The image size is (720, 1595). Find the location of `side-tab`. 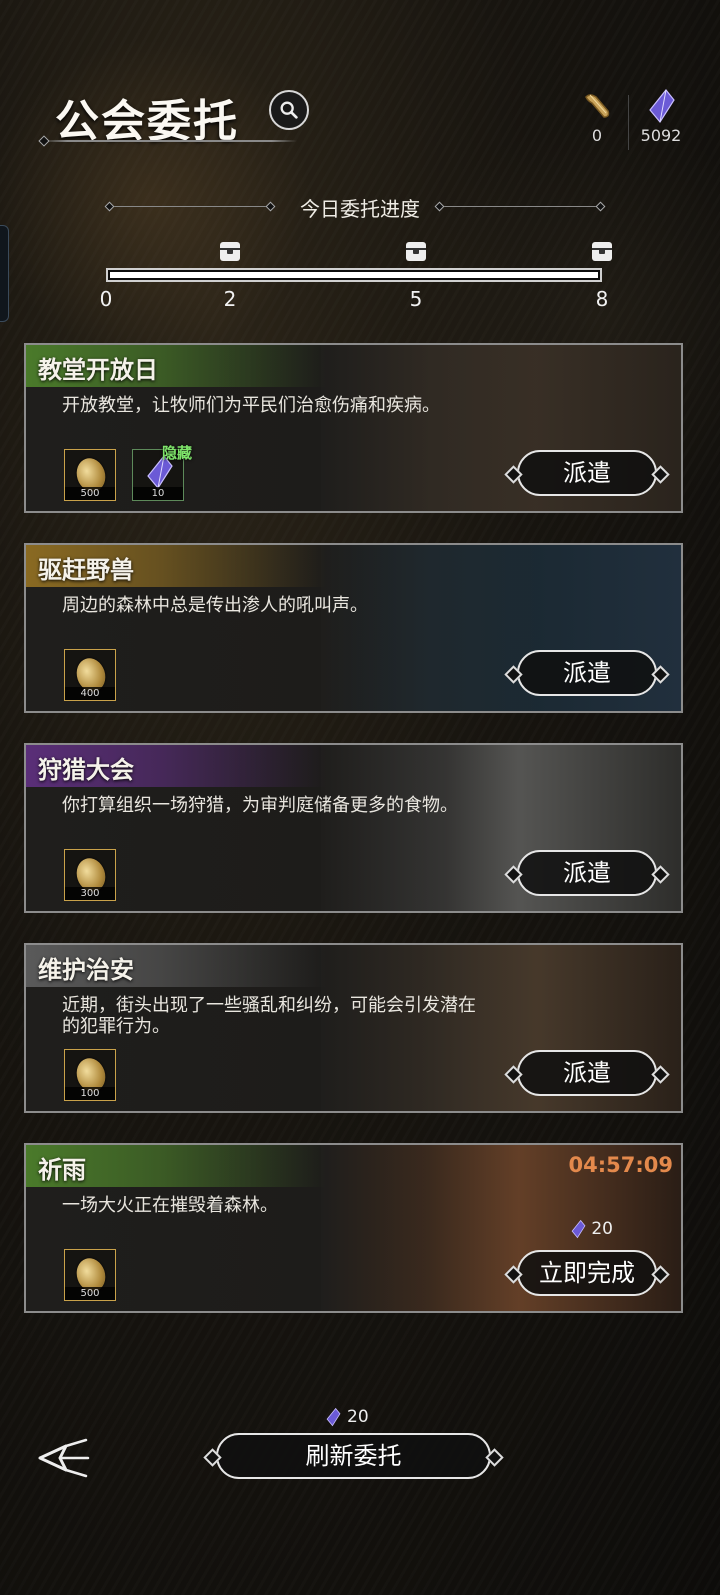

side-tab is located at coordinates (4, 273).